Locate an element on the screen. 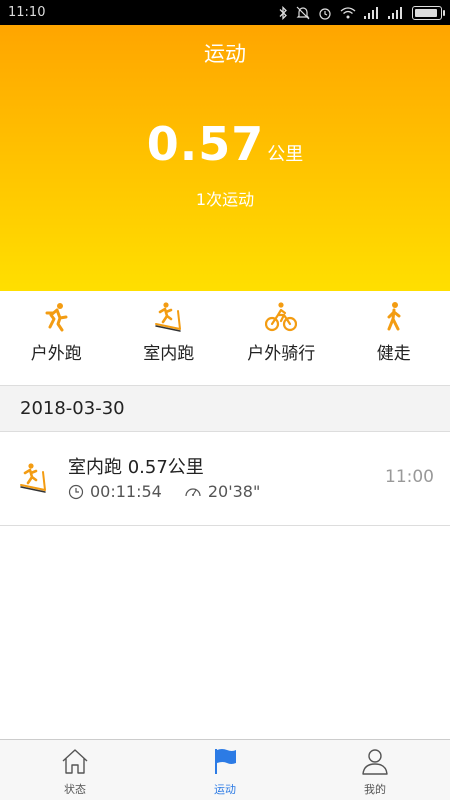  sport-type-label: 户外骑行 is located at coordinates (281, 354).